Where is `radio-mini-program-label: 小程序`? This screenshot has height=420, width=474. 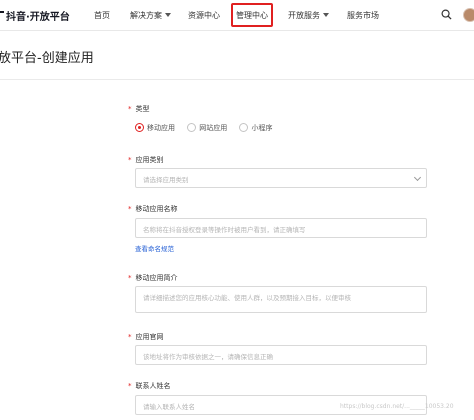
radio-mini-program-label: 小程序 is located at coordinates (262, 128).